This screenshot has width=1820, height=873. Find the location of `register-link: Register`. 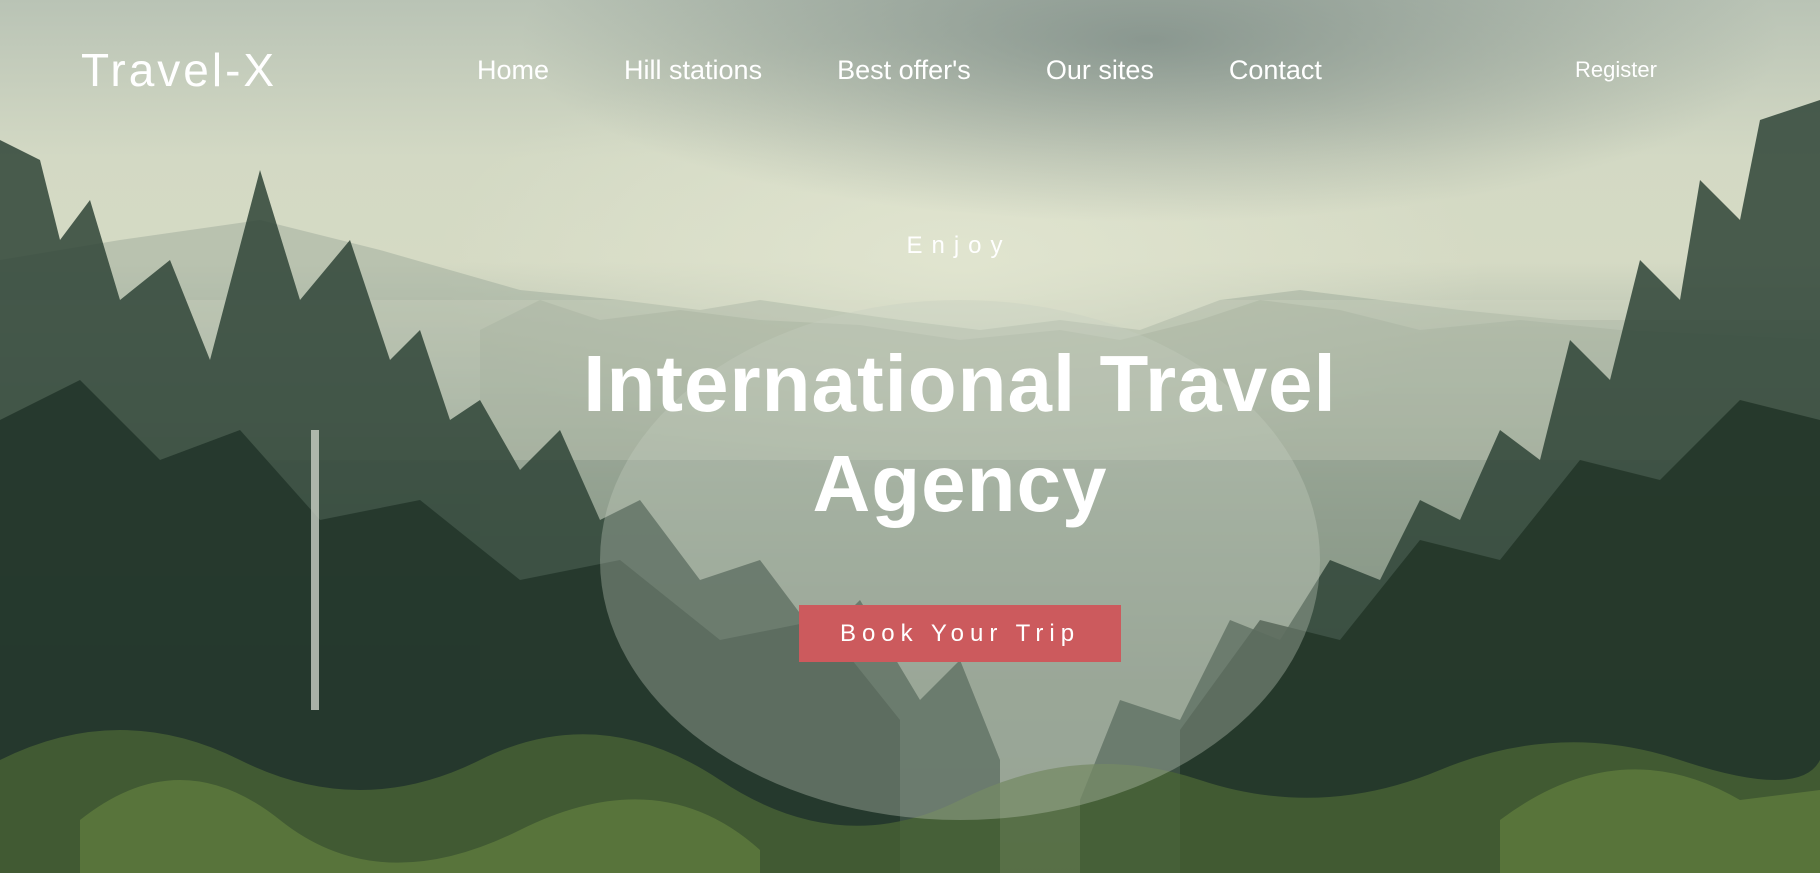

register-link: Register is located at coordinates (1616, 70).